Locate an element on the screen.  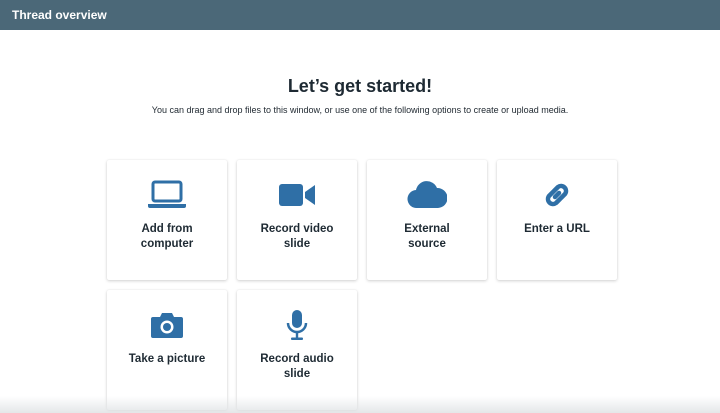
title-bar: Thread overview is located at coordinates (360, 15).